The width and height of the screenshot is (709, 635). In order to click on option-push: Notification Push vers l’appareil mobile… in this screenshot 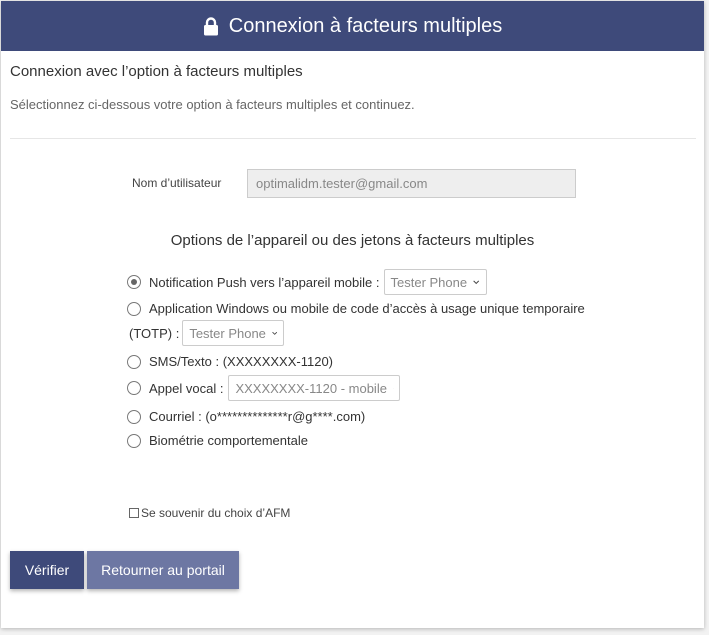, I will do `click(307, 282)`.